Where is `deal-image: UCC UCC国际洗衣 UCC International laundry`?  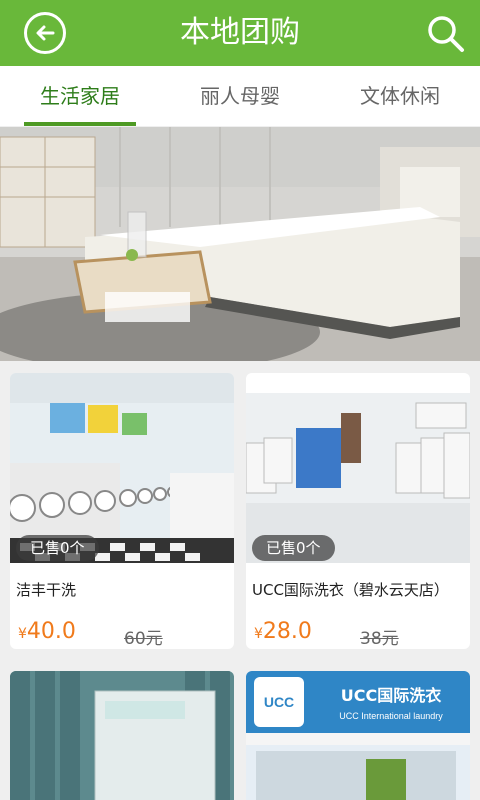 deal-image: UCC UCC国际洗衣 UCC International laundry is located at coordinates (358, 735).